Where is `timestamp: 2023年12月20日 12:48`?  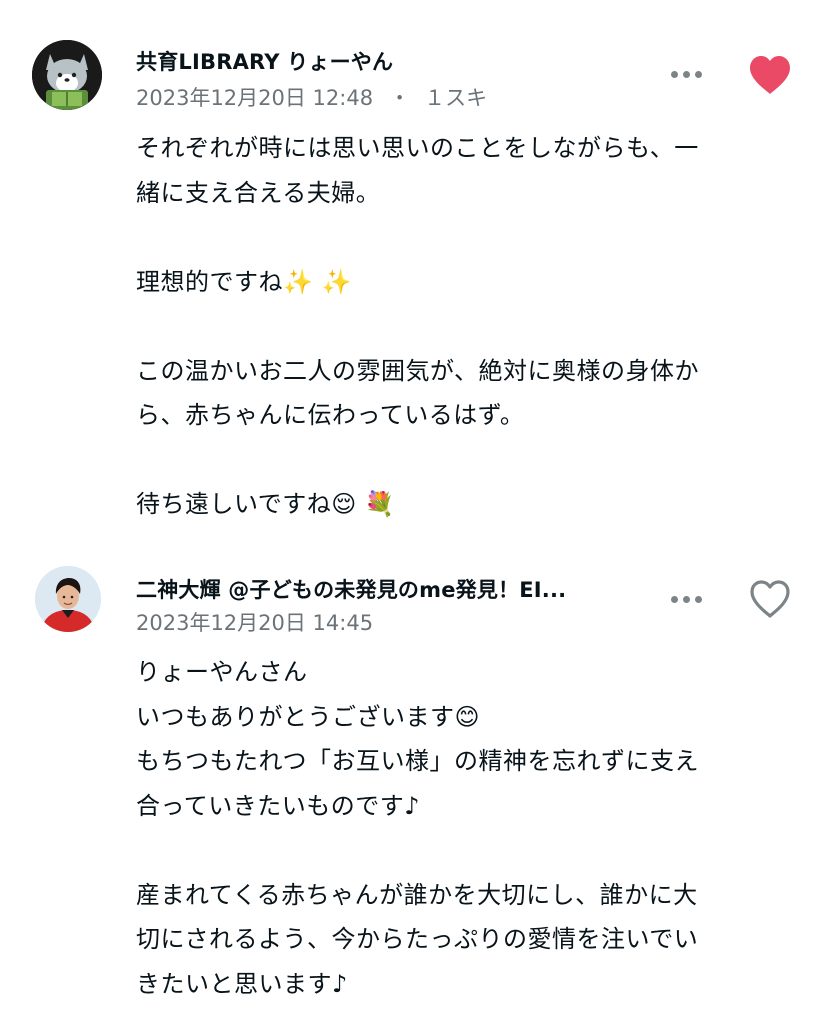 timestamp: 2023年12月20日 12:48 is located at coordinates (255, 98).